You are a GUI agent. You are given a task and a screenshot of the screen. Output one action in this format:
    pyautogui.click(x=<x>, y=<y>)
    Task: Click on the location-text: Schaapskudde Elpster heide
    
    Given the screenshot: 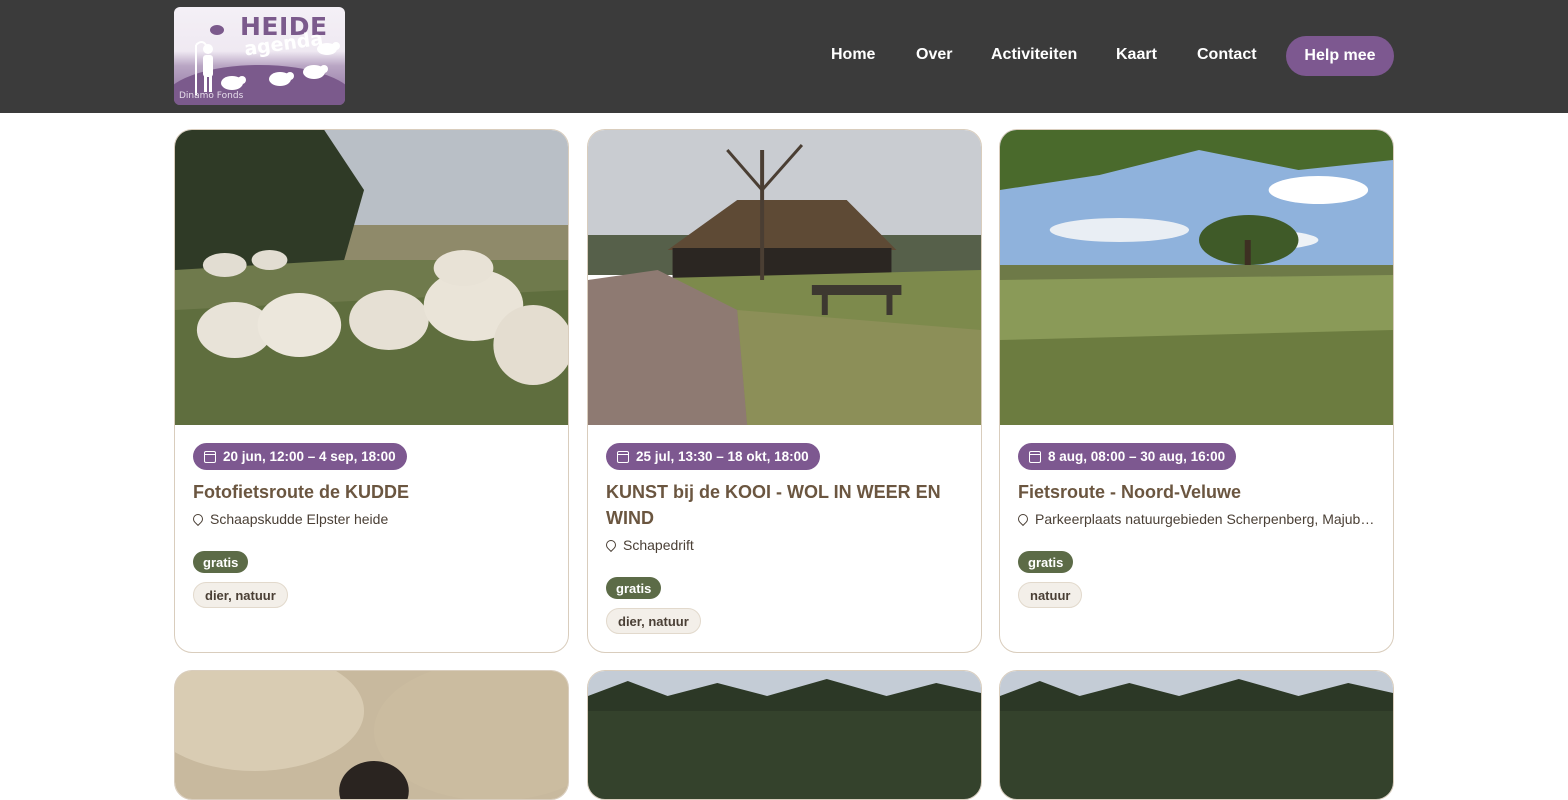 What is the action you would take?
    pyautogui.click(x=299, y=519)
    